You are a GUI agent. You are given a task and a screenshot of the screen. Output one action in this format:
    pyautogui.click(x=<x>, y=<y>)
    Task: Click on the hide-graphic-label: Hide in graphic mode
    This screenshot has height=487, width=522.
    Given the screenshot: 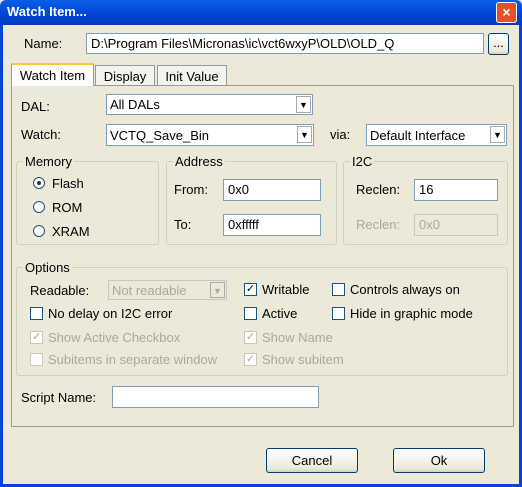 What is the action you would take?
    pyautogui.click(x=411, y=313)
    